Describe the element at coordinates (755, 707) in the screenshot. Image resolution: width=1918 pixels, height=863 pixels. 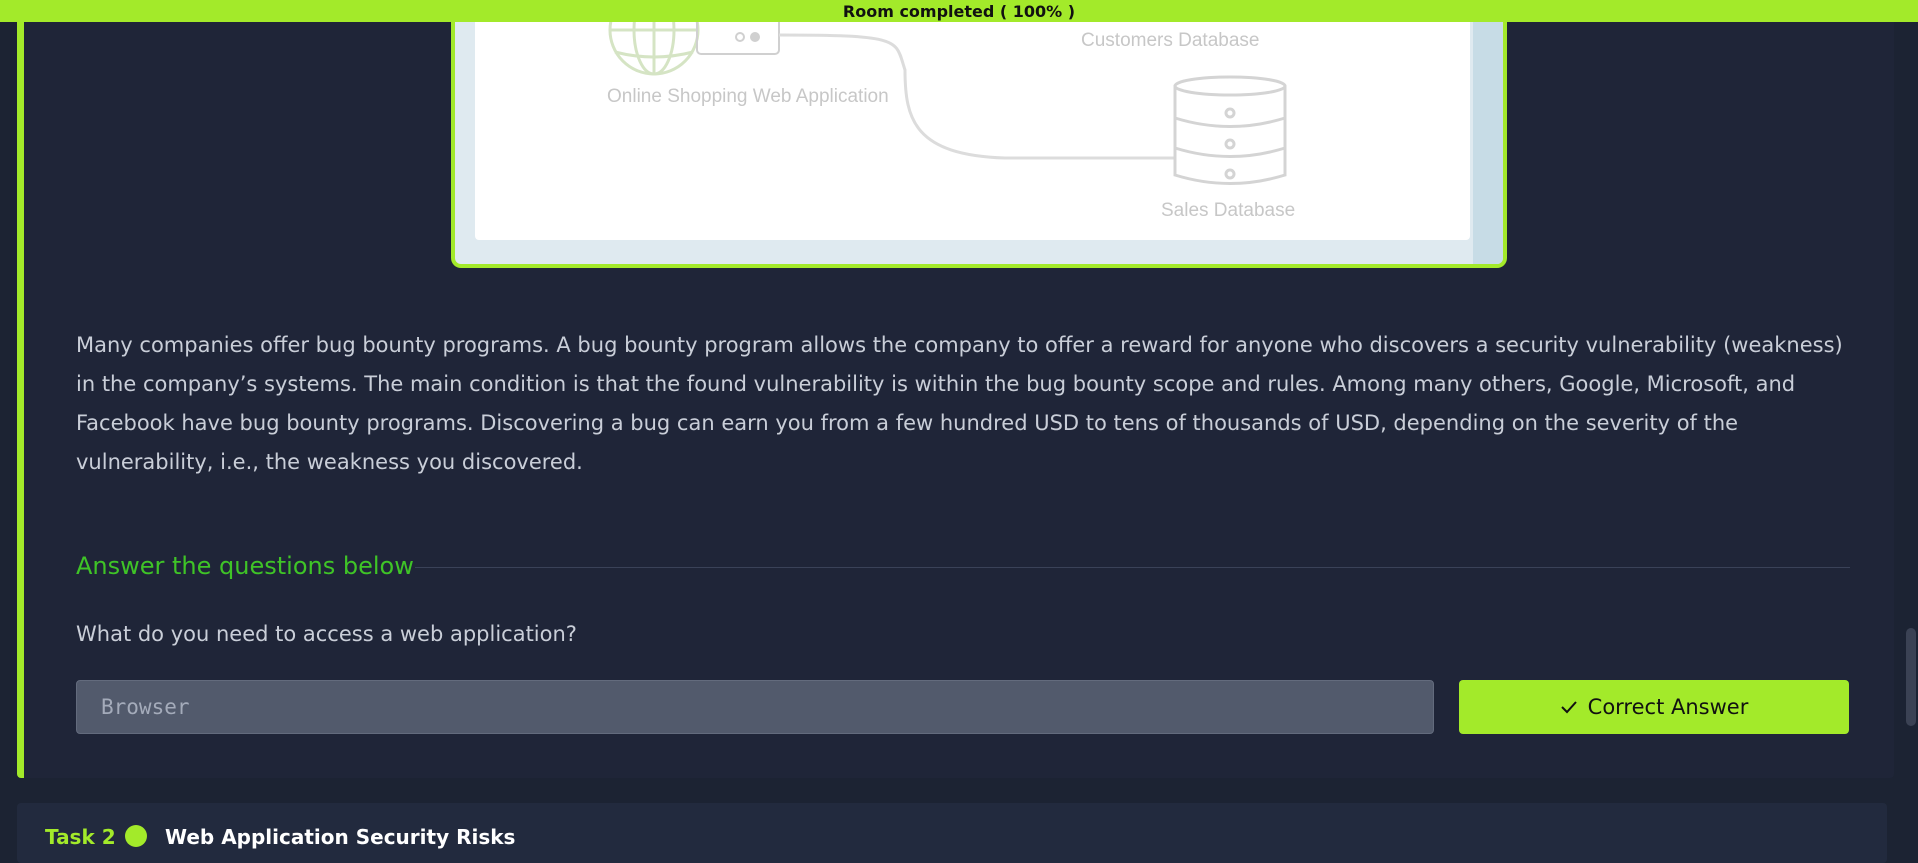
I see `answer-field` at that location.